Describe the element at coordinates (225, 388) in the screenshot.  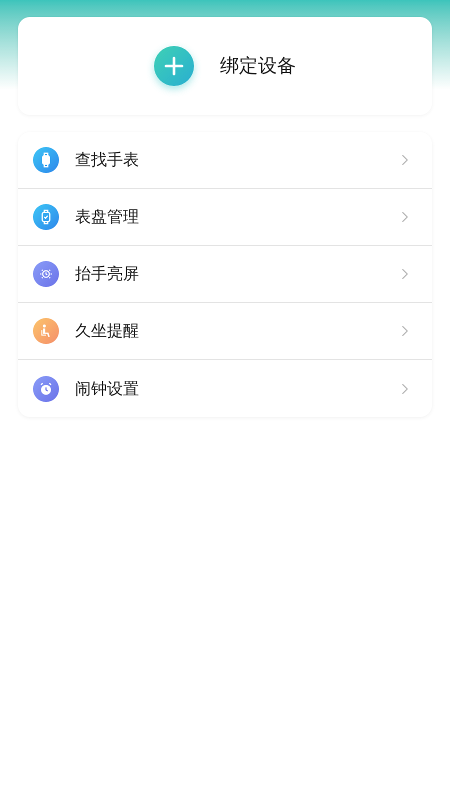
I see `menu-item: 闹钟设置` at that location.